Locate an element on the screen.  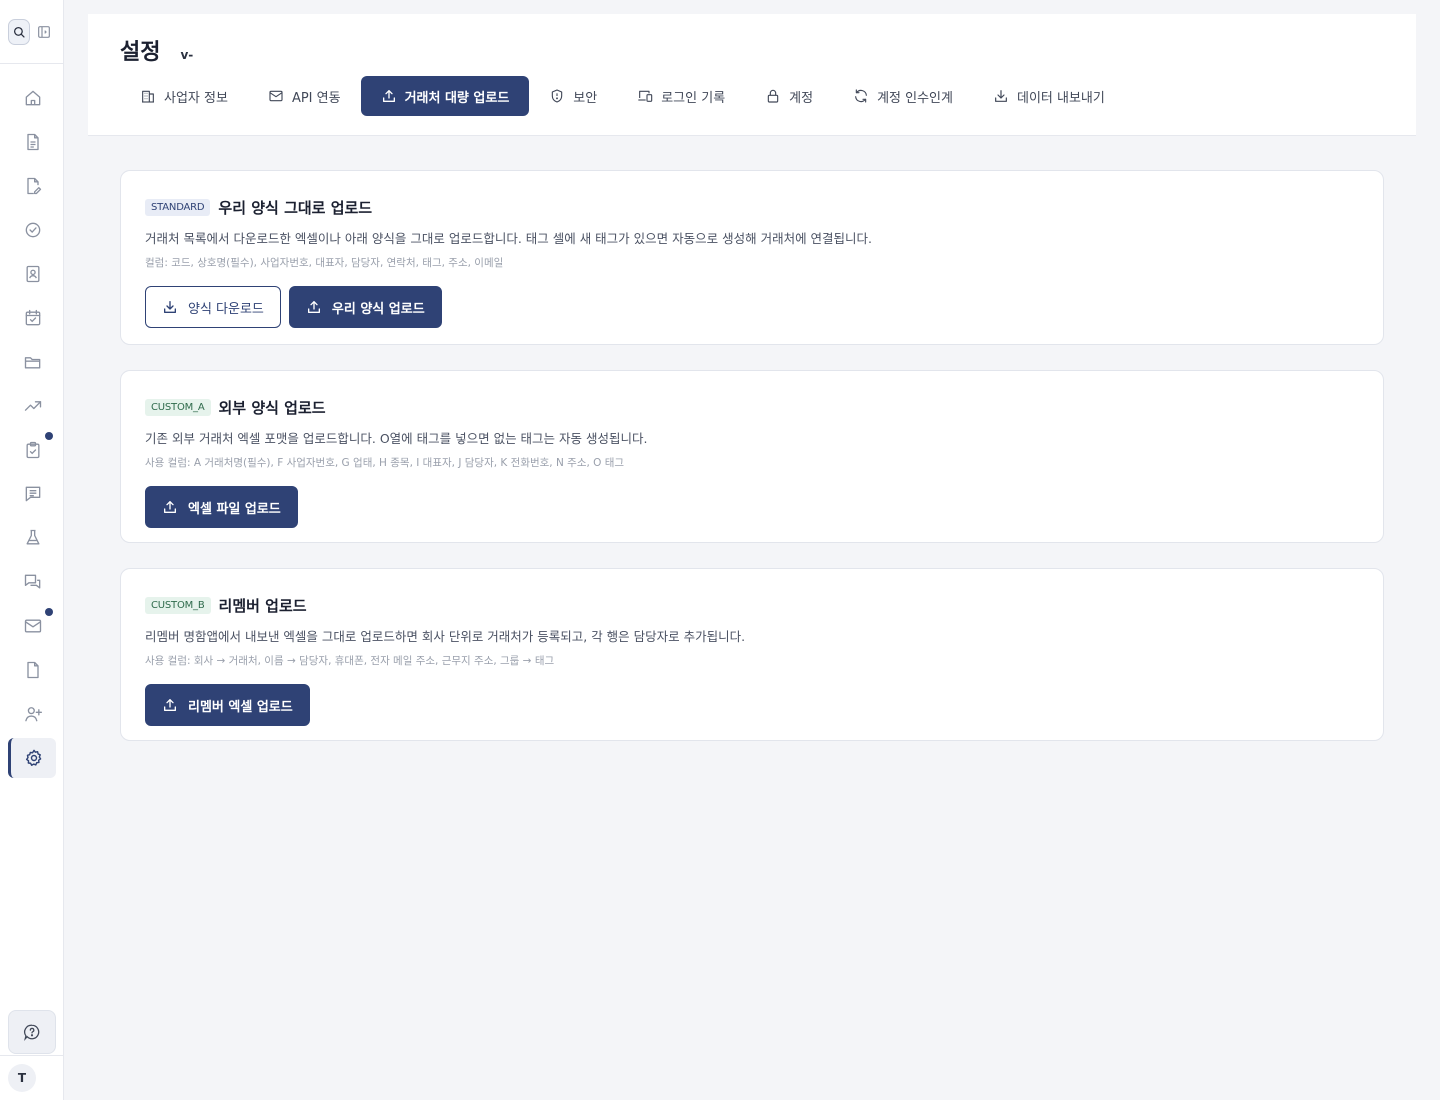
sidebar-item-contacts is located at coordinates (33, 274).